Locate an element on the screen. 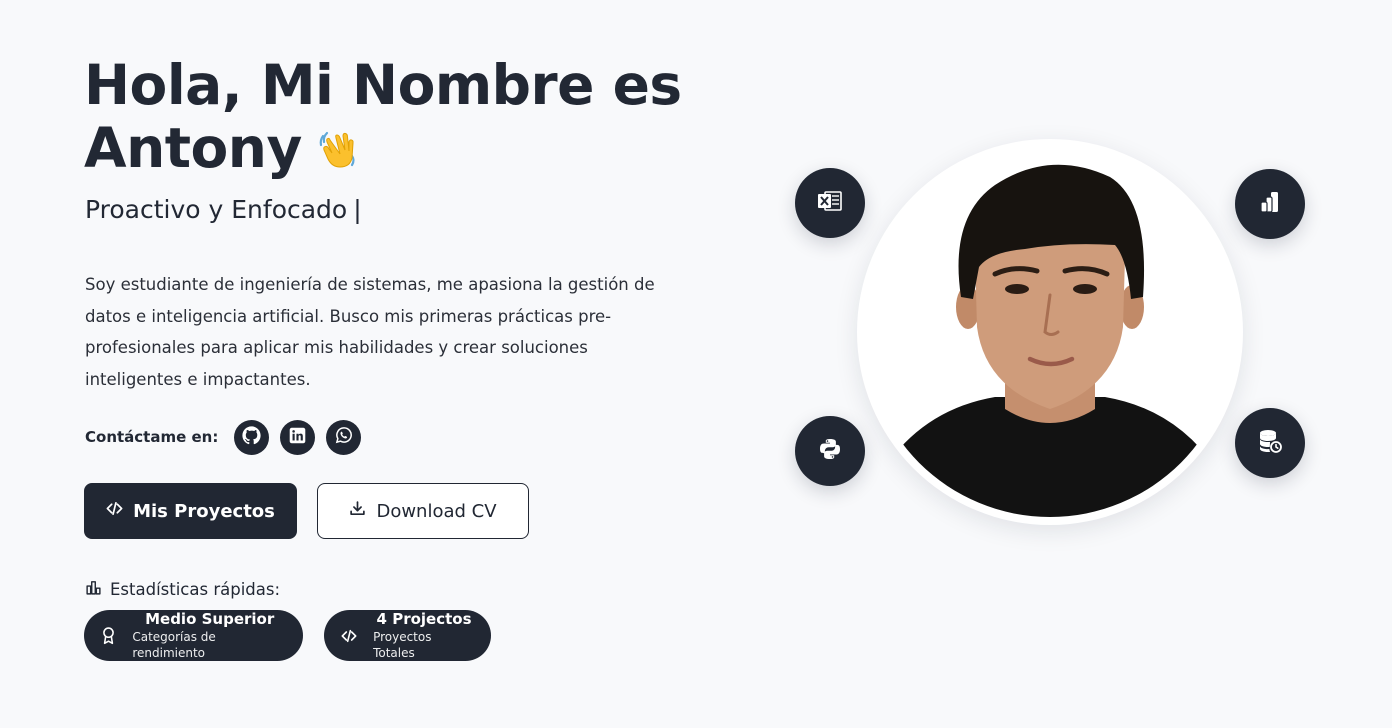 This screenshot has height=728, width=1392. stat-performance: Medio Superior Categorías de rendimiento is located at coordinates (193, 635).